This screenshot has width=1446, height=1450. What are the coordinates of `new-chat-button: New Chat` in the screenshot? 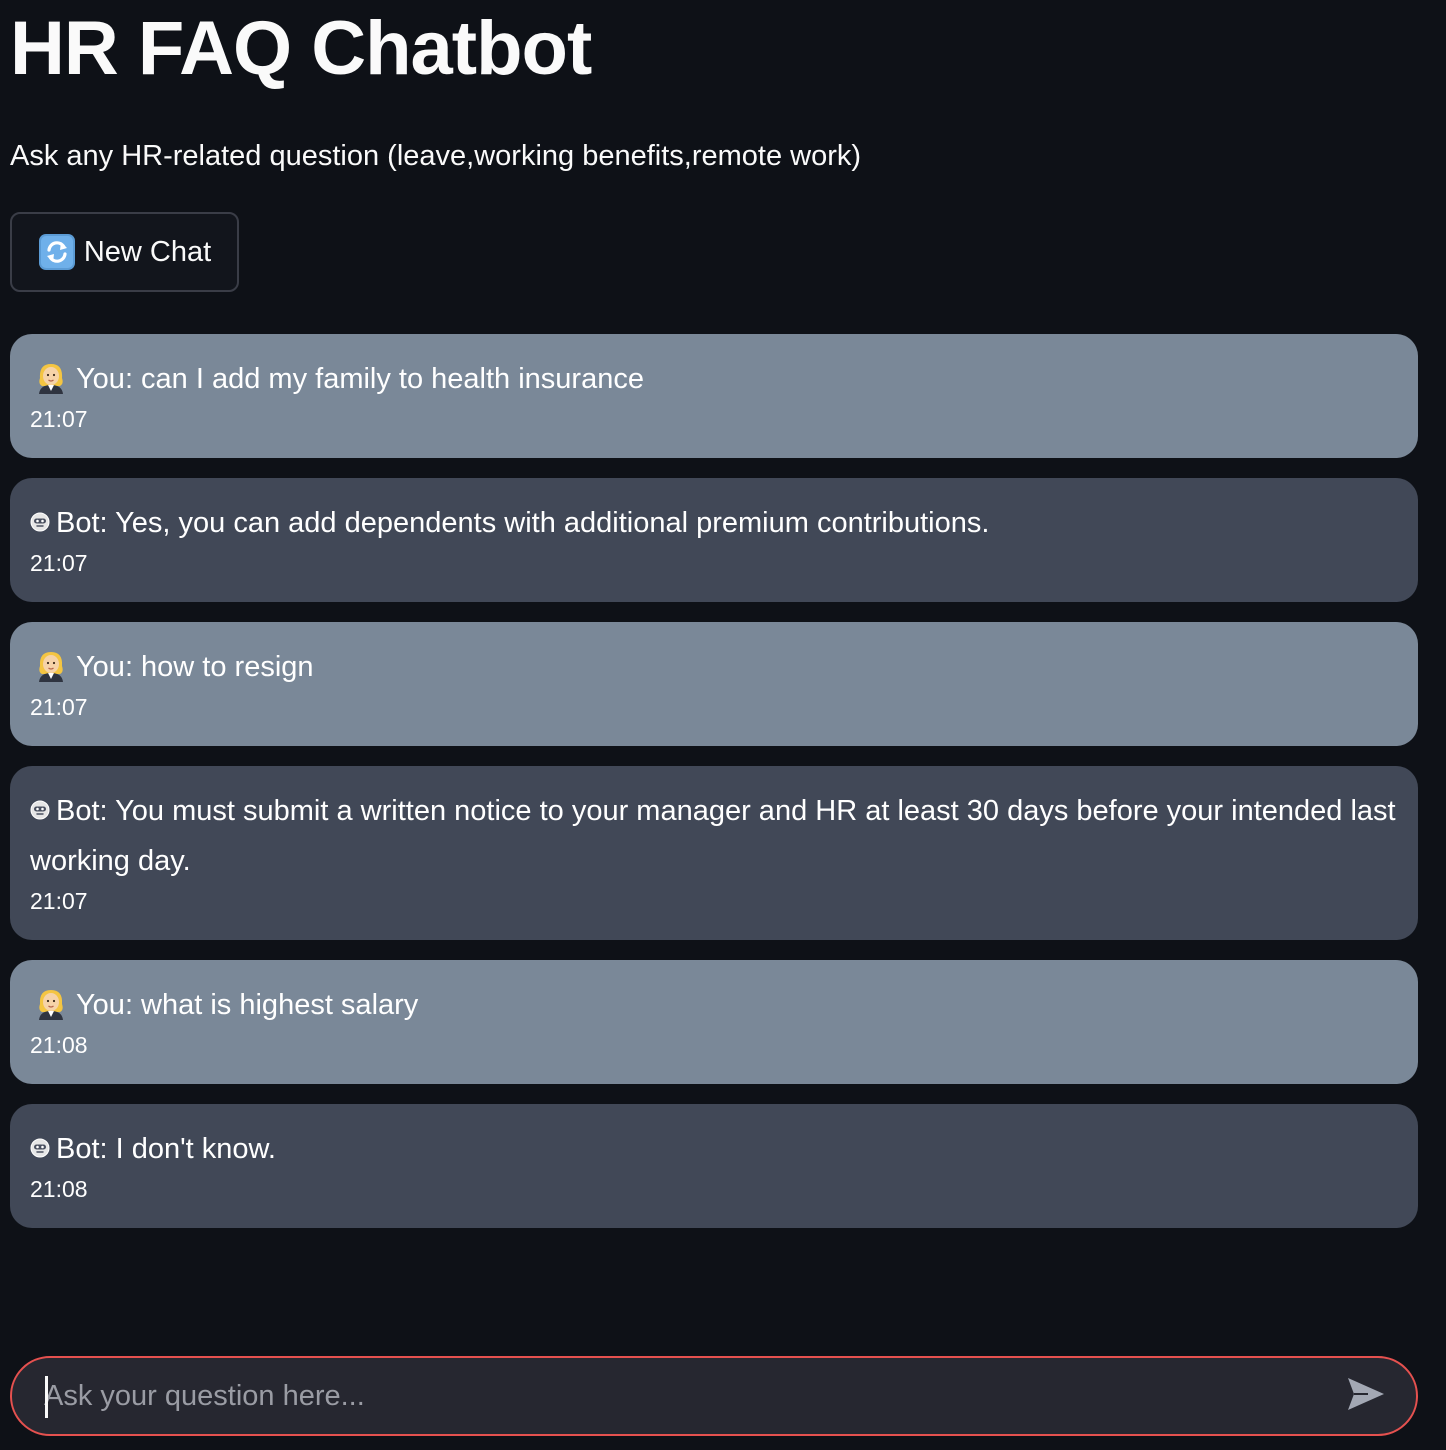 It's located at (124, 252).